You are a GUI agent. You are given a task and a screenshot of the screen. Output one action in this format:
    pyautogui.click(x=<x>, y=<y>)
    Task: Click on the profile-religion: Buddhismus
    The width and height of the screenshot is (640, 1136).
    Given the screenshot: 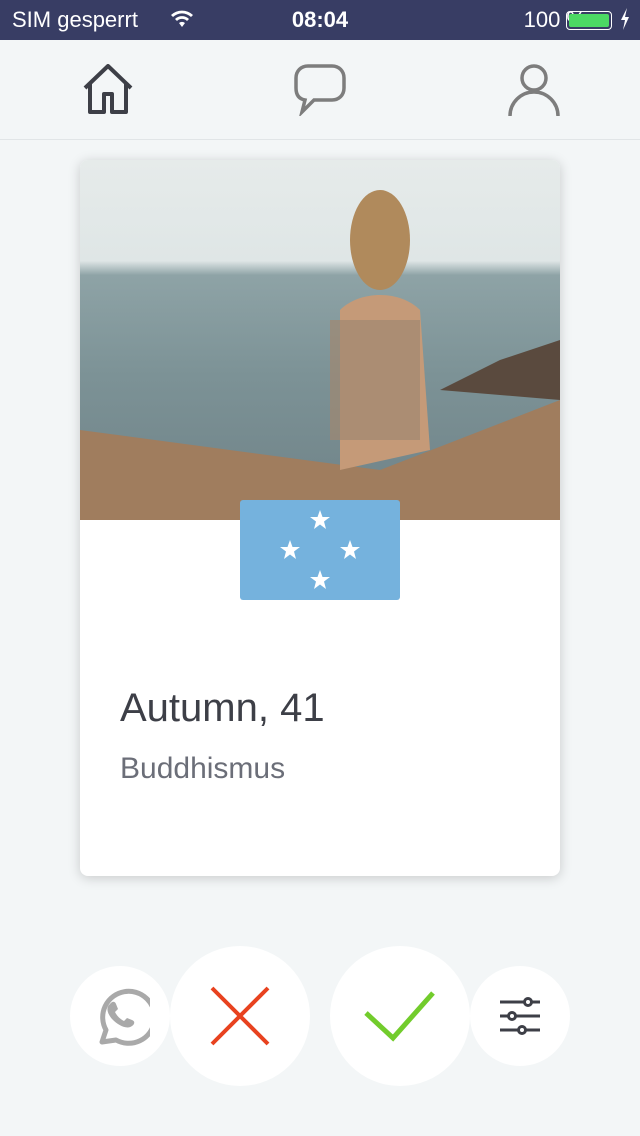 What is the action you would take?
    pyautogui.click(x=203, y=768)
    